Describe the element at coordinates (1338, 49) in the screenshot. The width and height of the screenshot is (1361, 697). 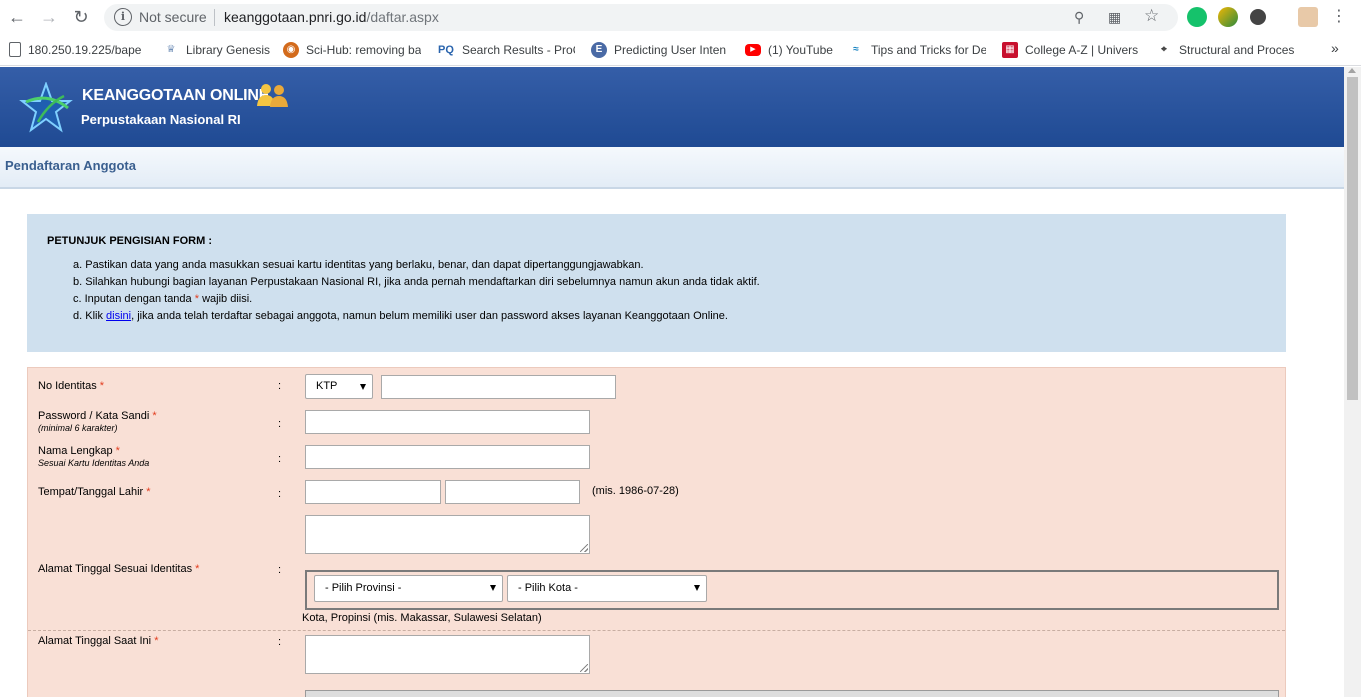
I see `more-bookmarks-icon: »` at that location.